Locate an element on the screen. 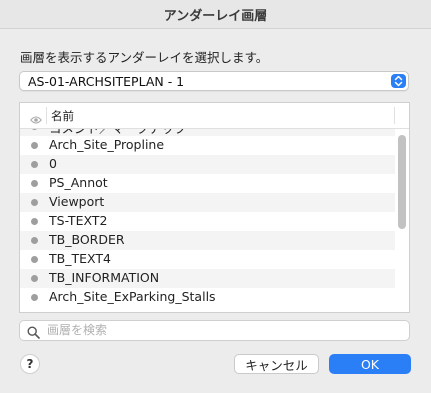 The width and height of the screenshot is (431, 393). list-item: TB_INFORMATION is located at coordinates (207, 278).